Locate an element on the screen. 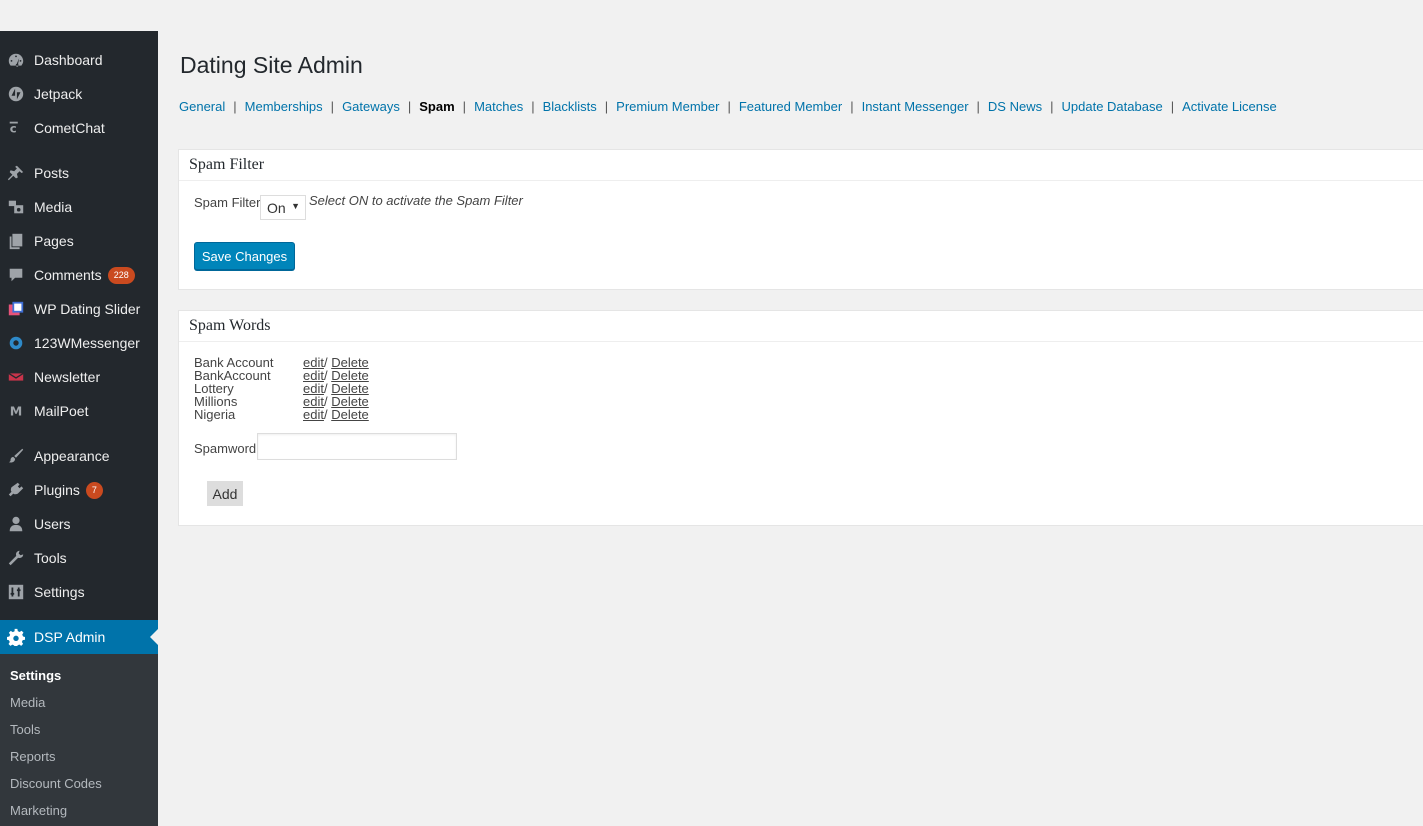 The width and height of the screenshot is (1423, 826). sidebar-item-dsp-admin: DSP Admin is located at coordinates (79, 637).